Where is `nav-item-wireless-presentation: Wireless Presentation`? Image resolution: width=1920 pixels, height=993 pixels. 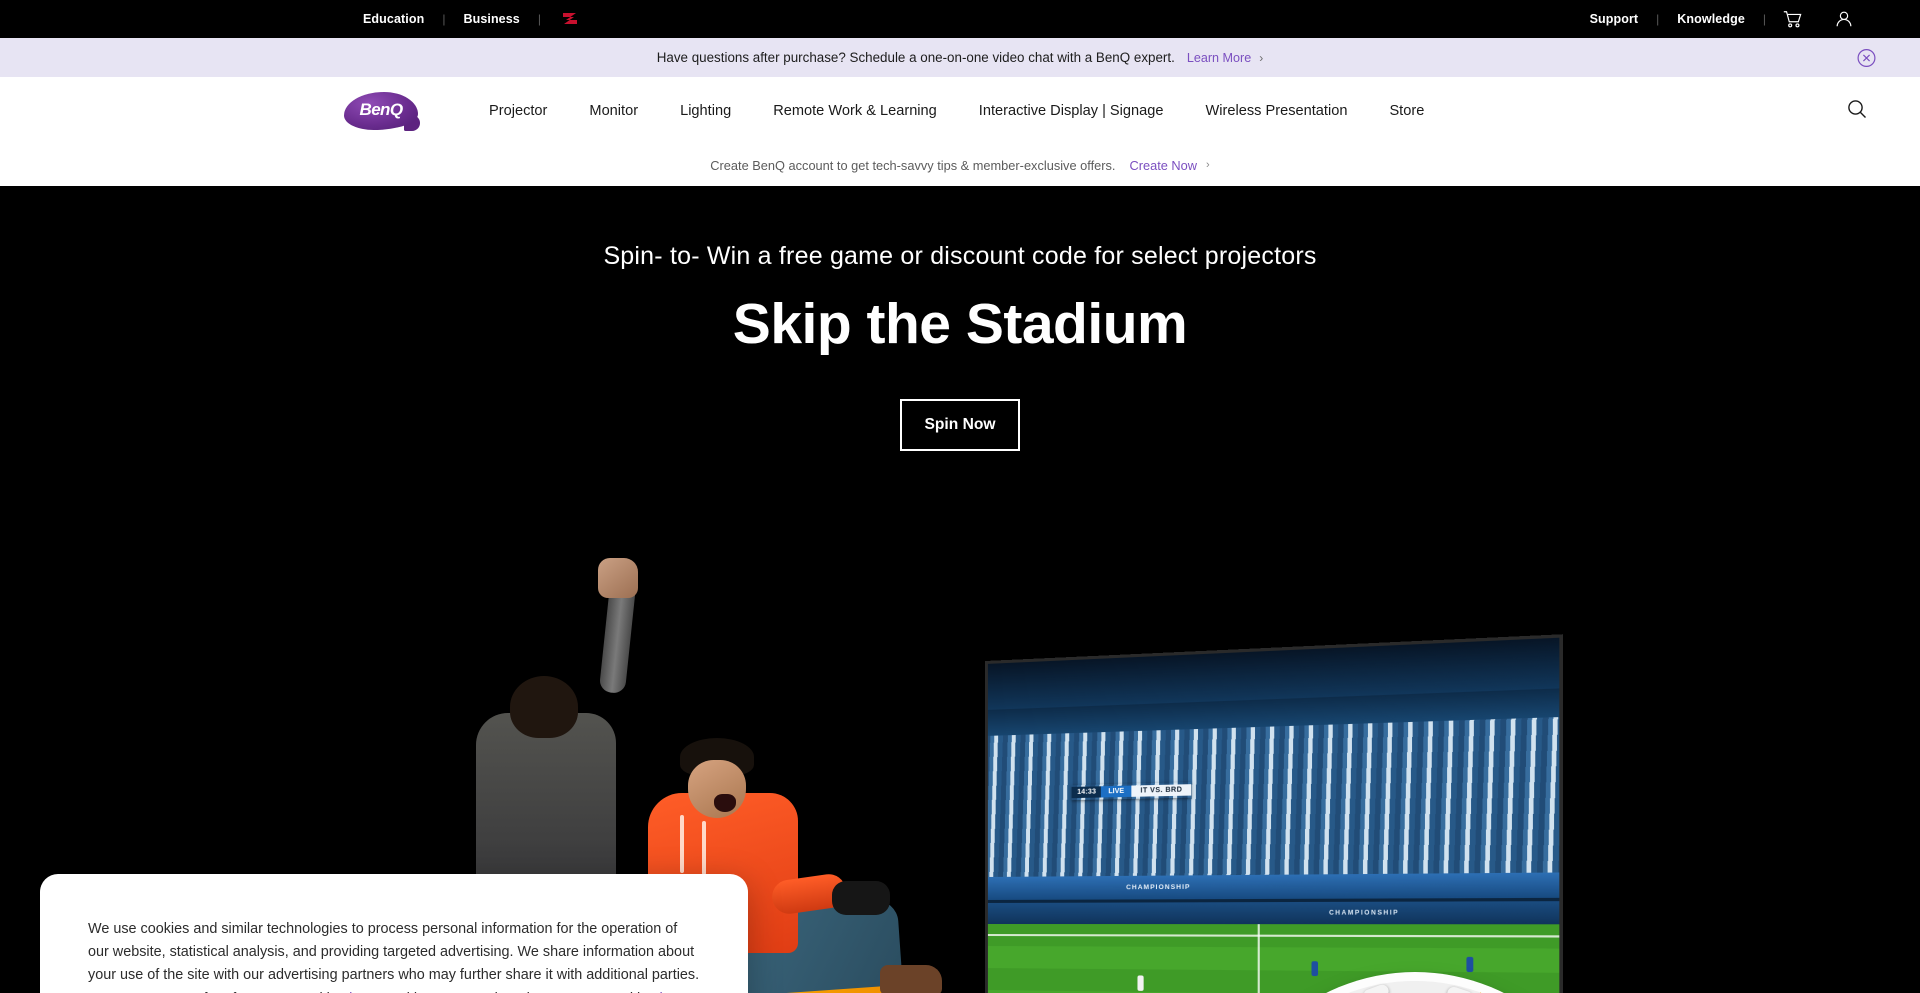
nav-item-wireless-presentation: Wireless Presentation is located at coordinates (1277, 111).